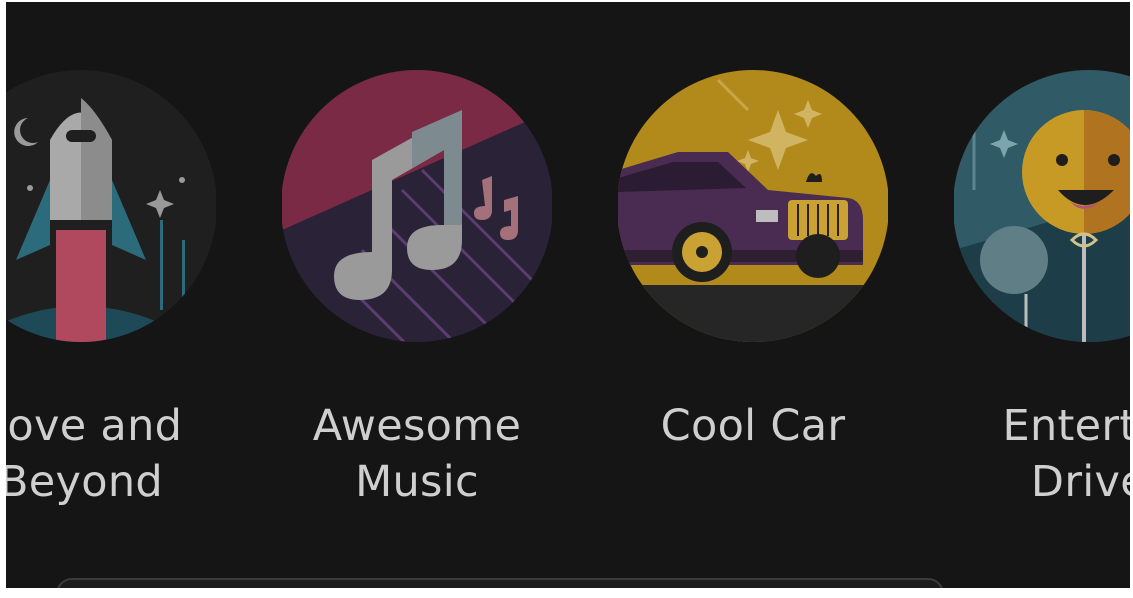  What do you see at coordinates (753, 206) in the screenshot?
I see `car-icon` at bounding box center [753, 206].